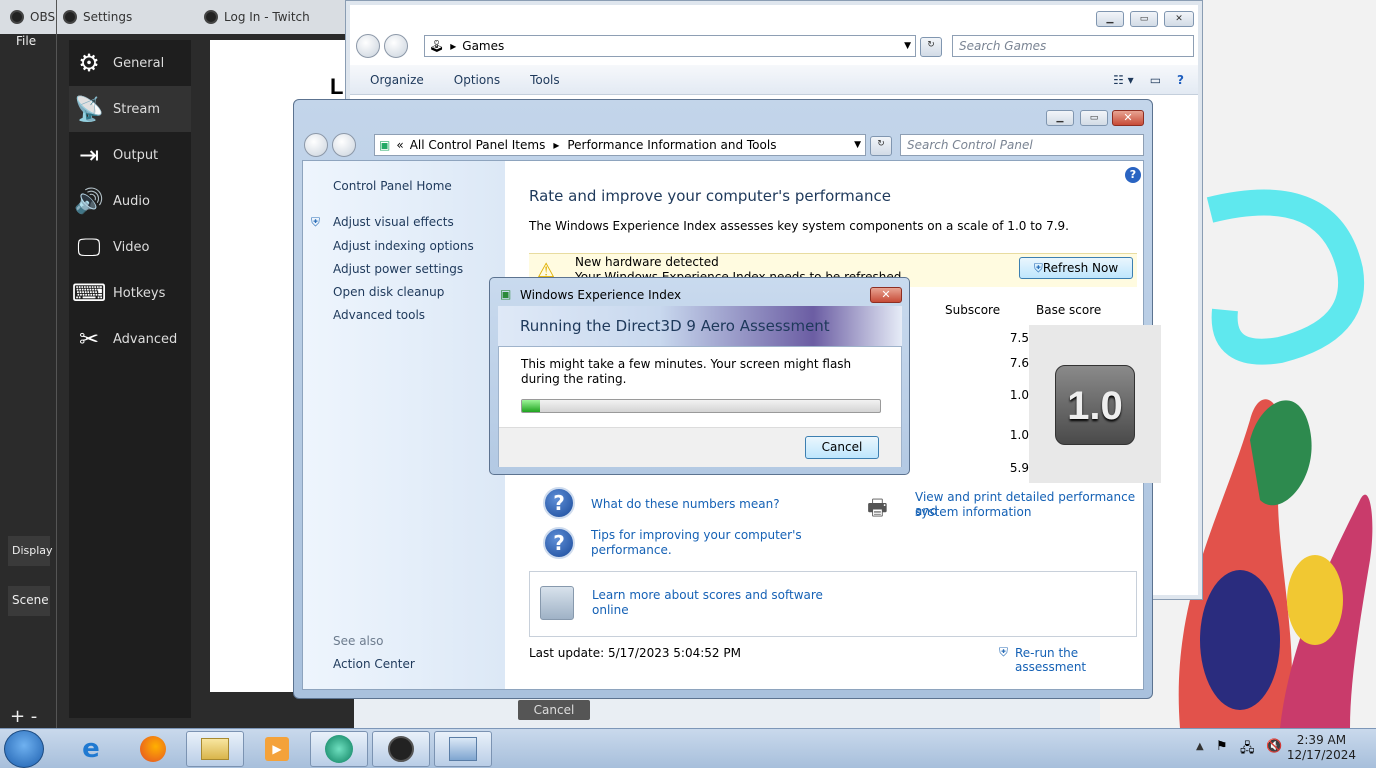 The height and width of the screenshot is (768, 1376). Describe the element at coordinates (610, 610) in the screenshot. I see `learn-more-link-line2: online` at that location.